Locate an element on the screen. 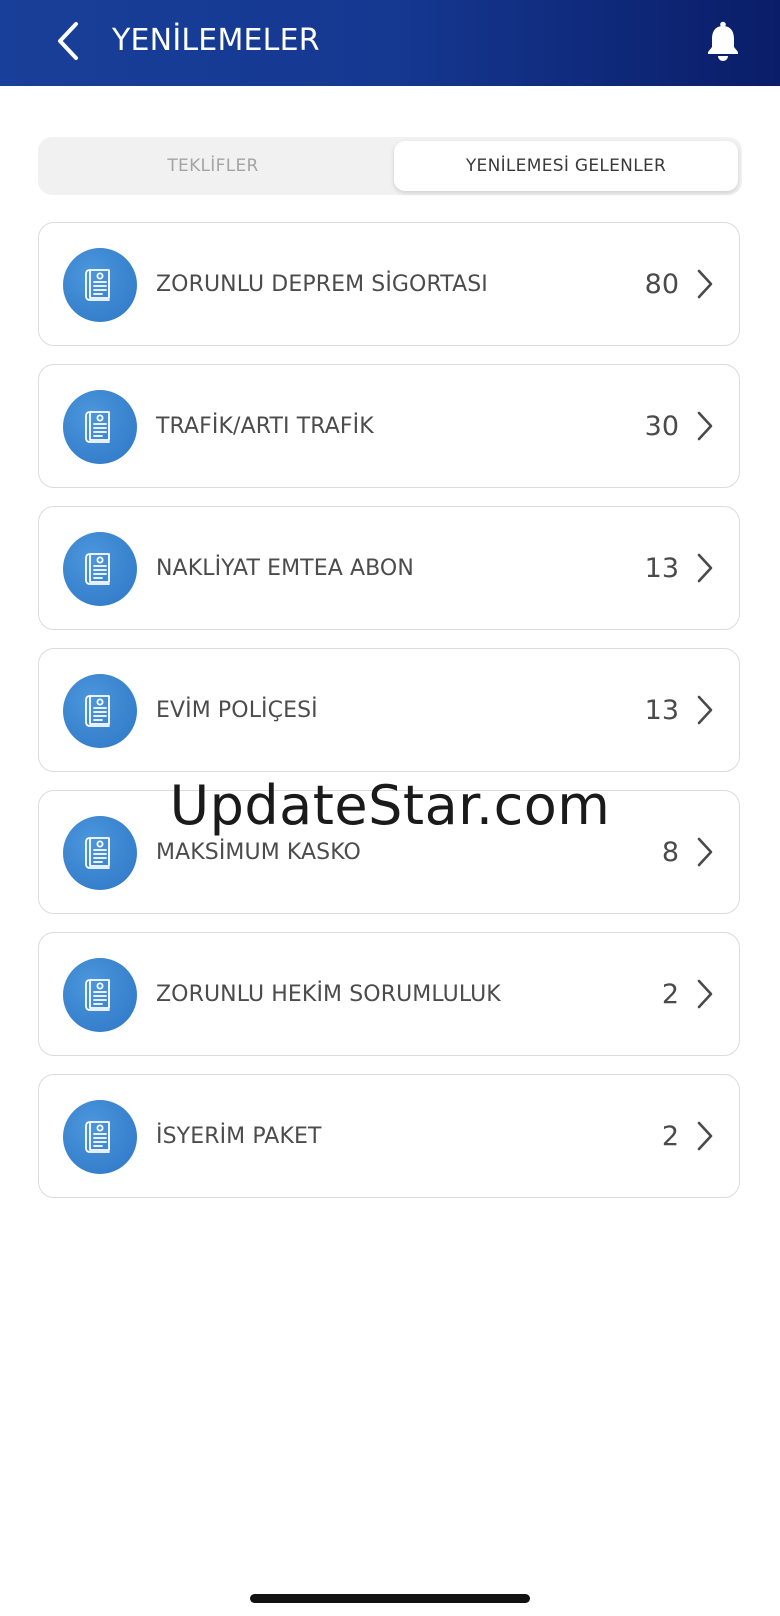 This screenshot has width=780, height=1616. notifications-button is located at coordinates (723, 41).